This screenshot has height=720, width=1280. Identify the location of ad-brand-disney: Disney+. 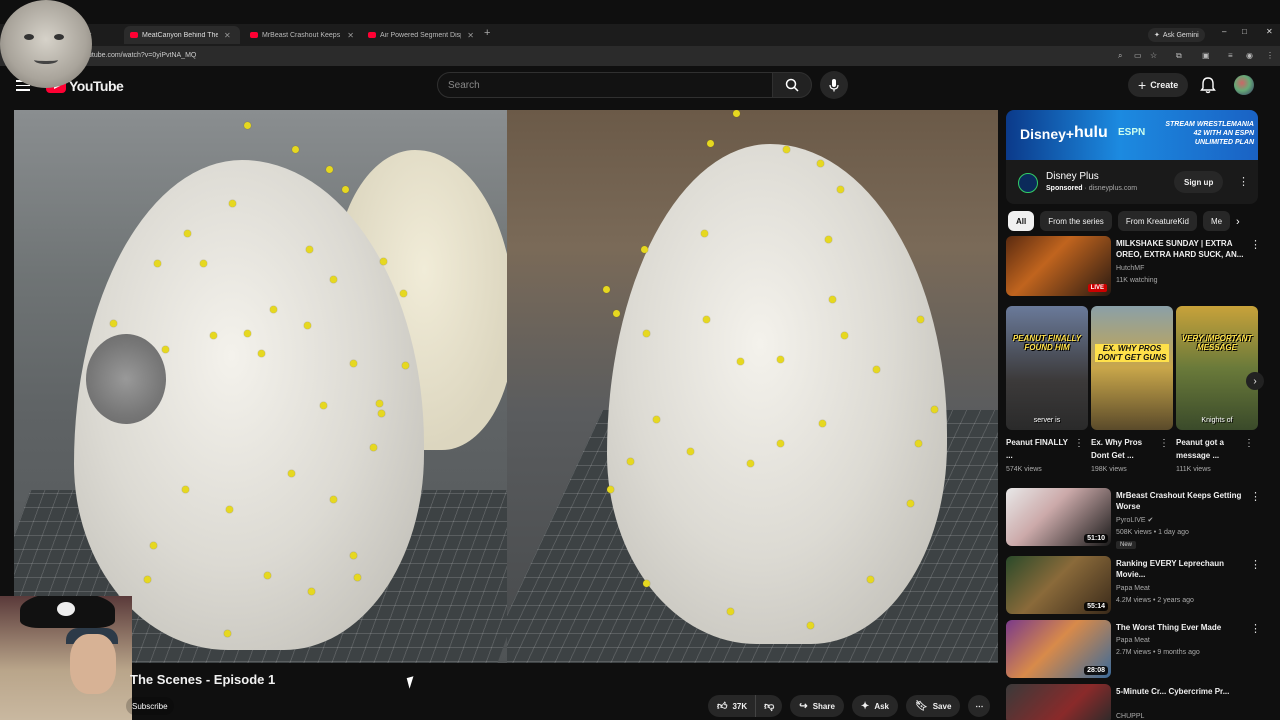
(1047, 134).